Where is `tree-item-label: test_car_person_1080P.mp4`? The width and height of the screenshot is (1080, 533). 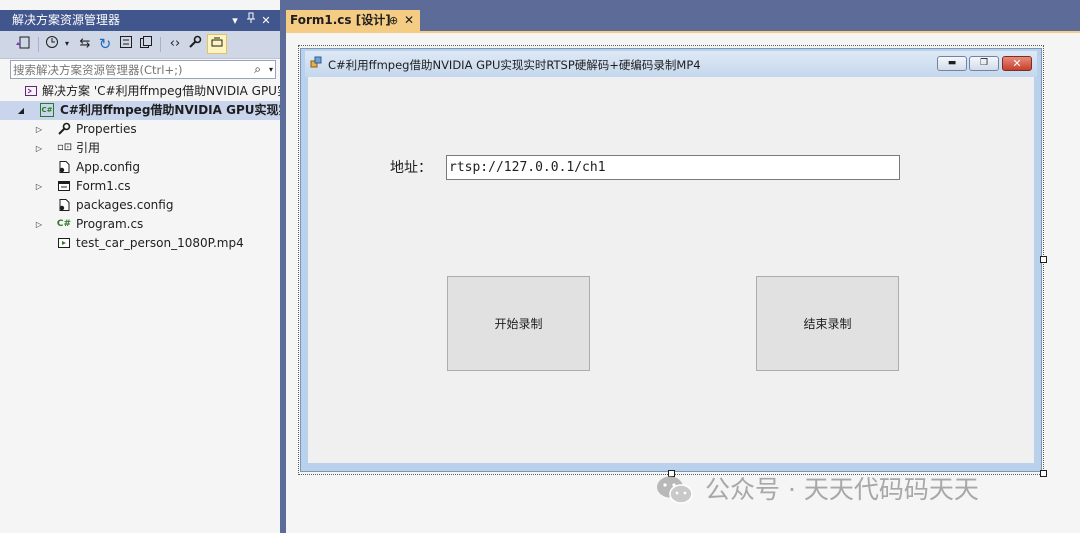
tree-item-label: test_car_person_1080P.mp4 is located at coordinates (160, 243).